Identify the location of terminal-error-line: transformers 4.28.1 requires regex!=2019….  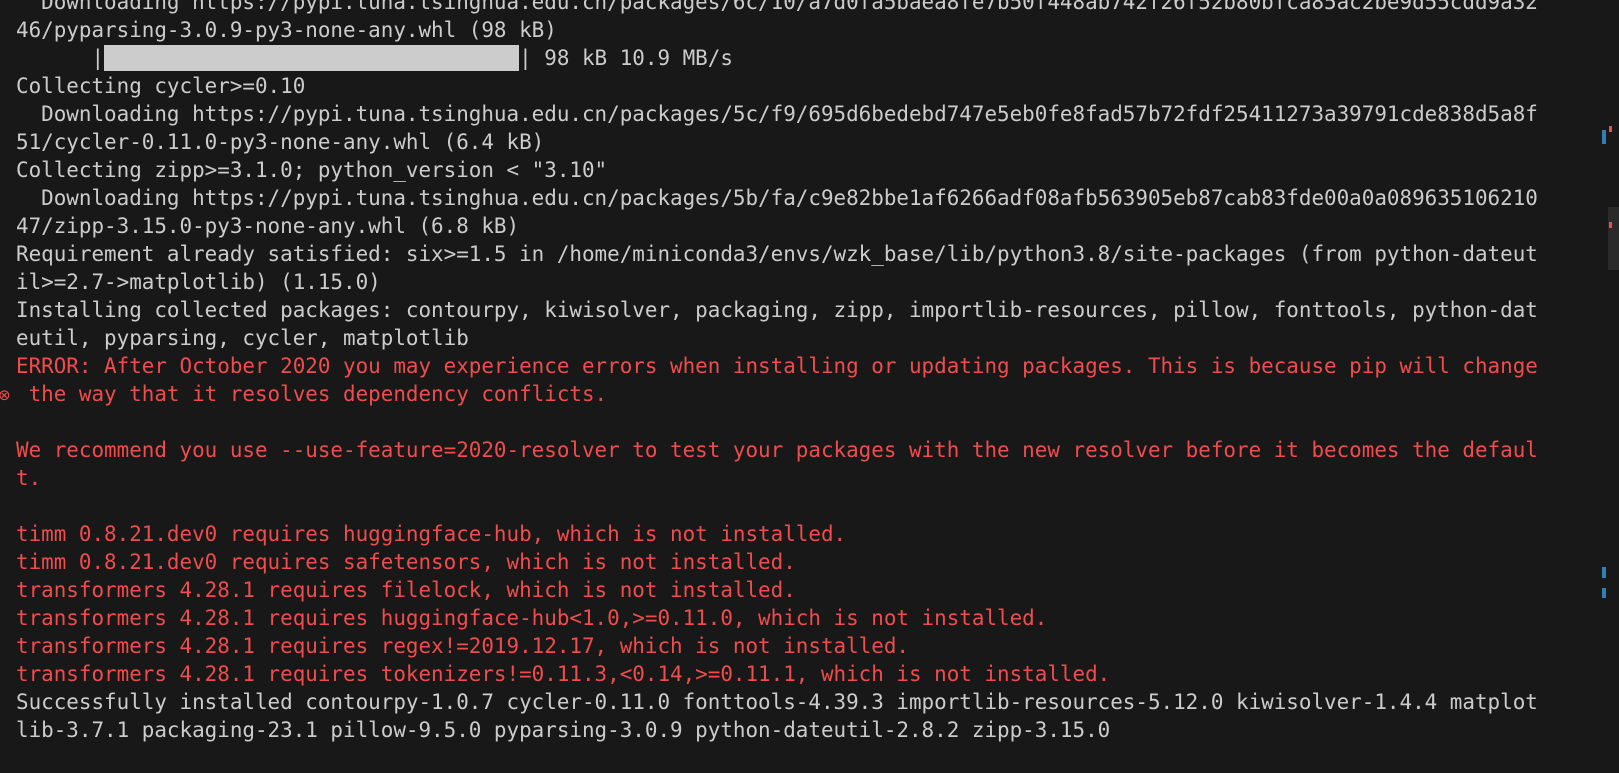
(462, 646).